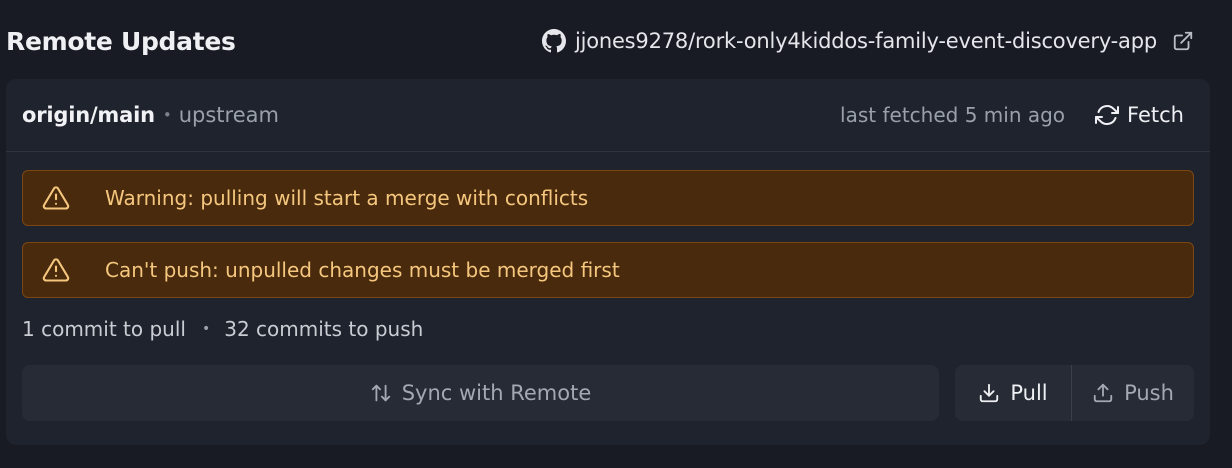  What do you see at coordinates (1103, 393) in the screenshot?
I see `upload-icon` at bounding box center [1103, 393].